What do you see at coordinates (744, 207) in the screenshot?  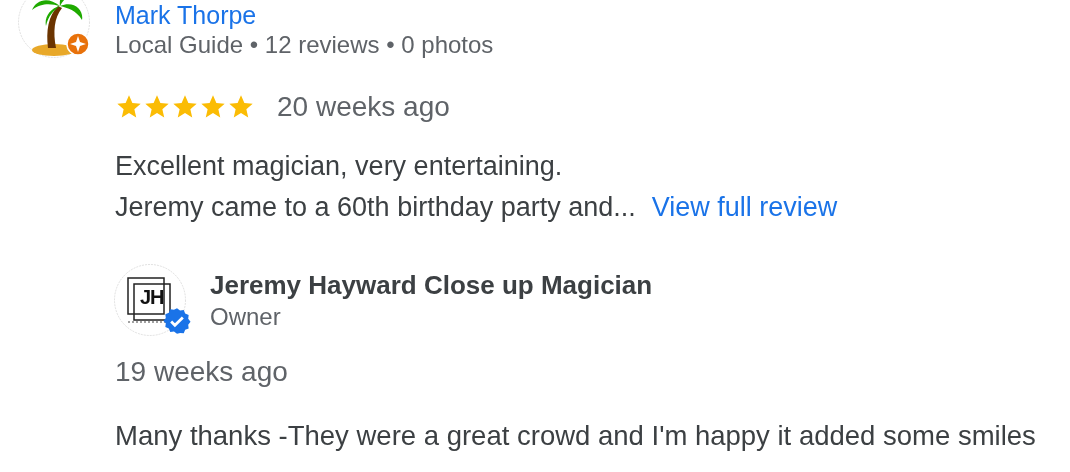 I see `view-full-review-link: View full review` at bounding box center [744, 207].